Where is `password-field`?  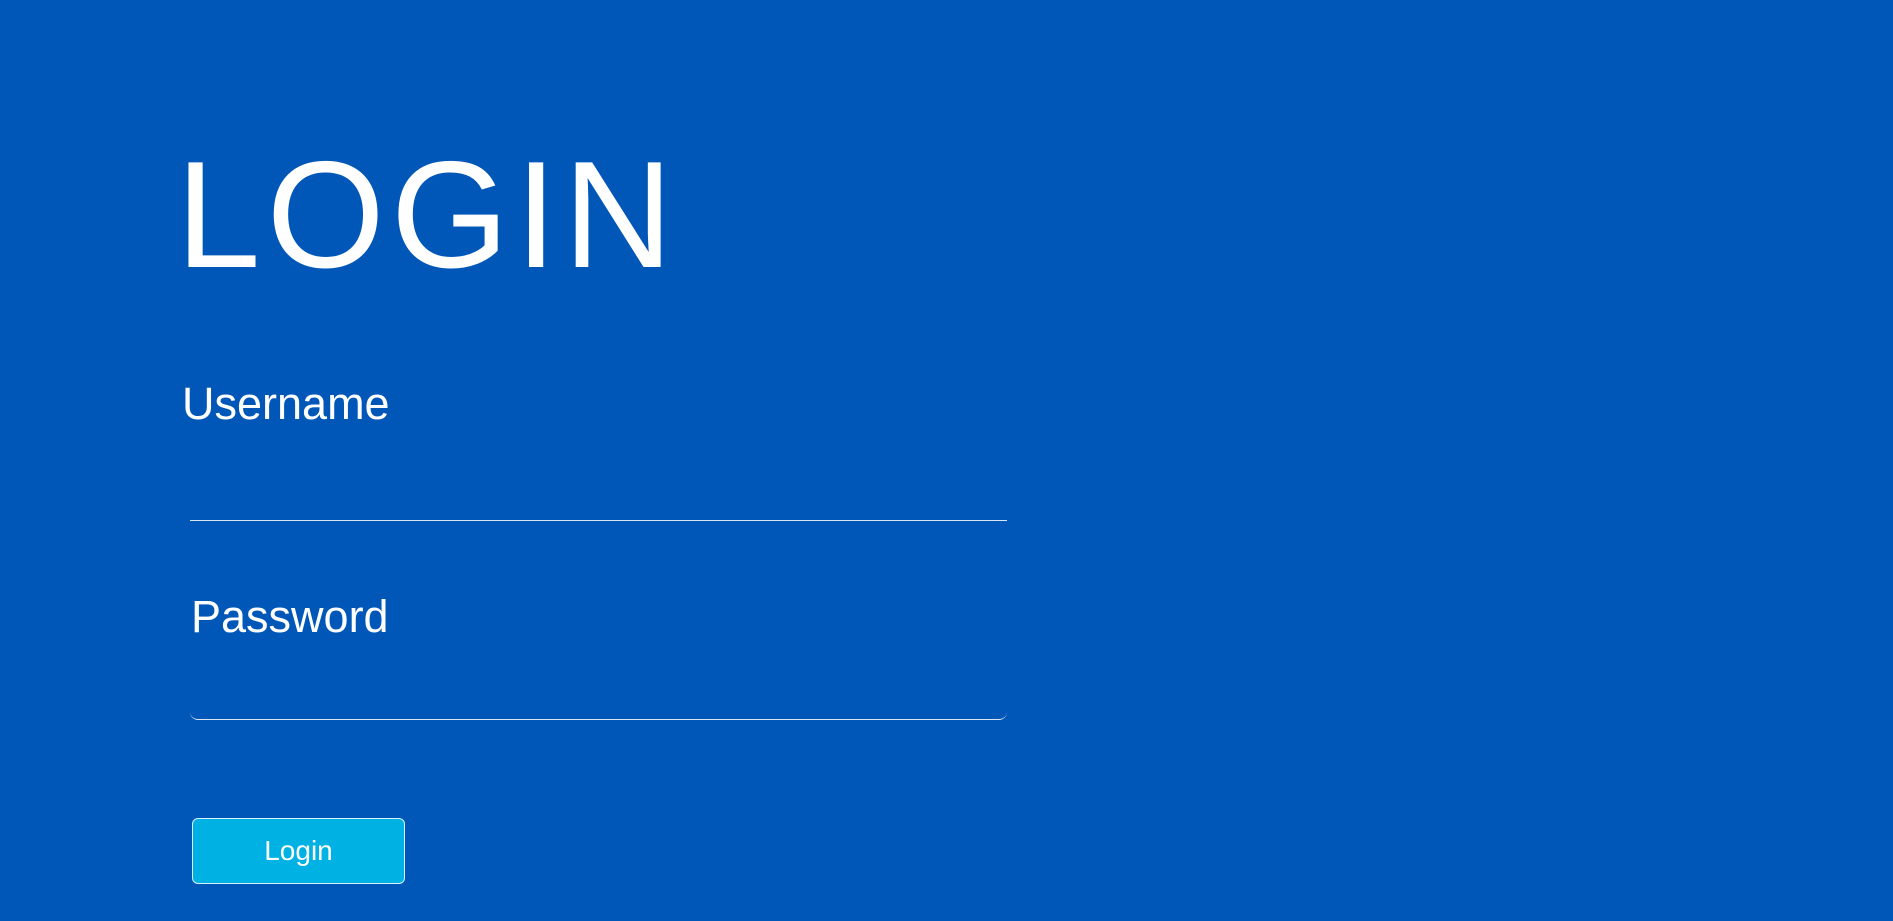 password-field is located at coordinates (598, 692).